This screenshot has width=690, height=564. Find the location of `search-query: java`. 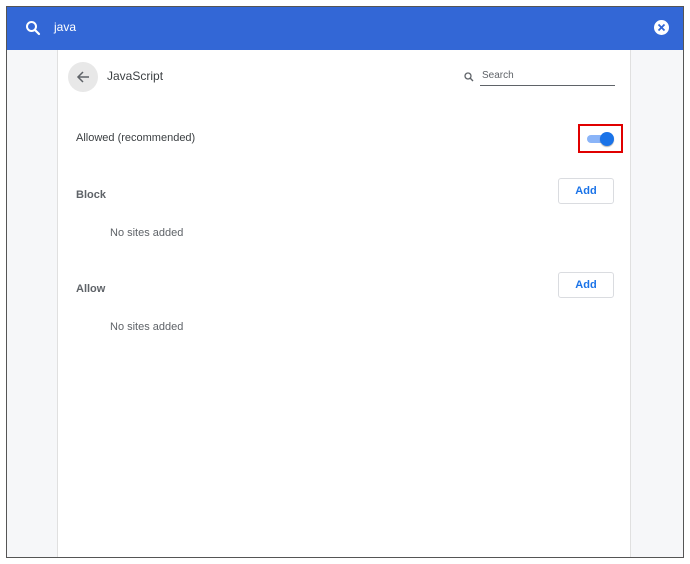

search-query: java is located at coordinates (65, 27).